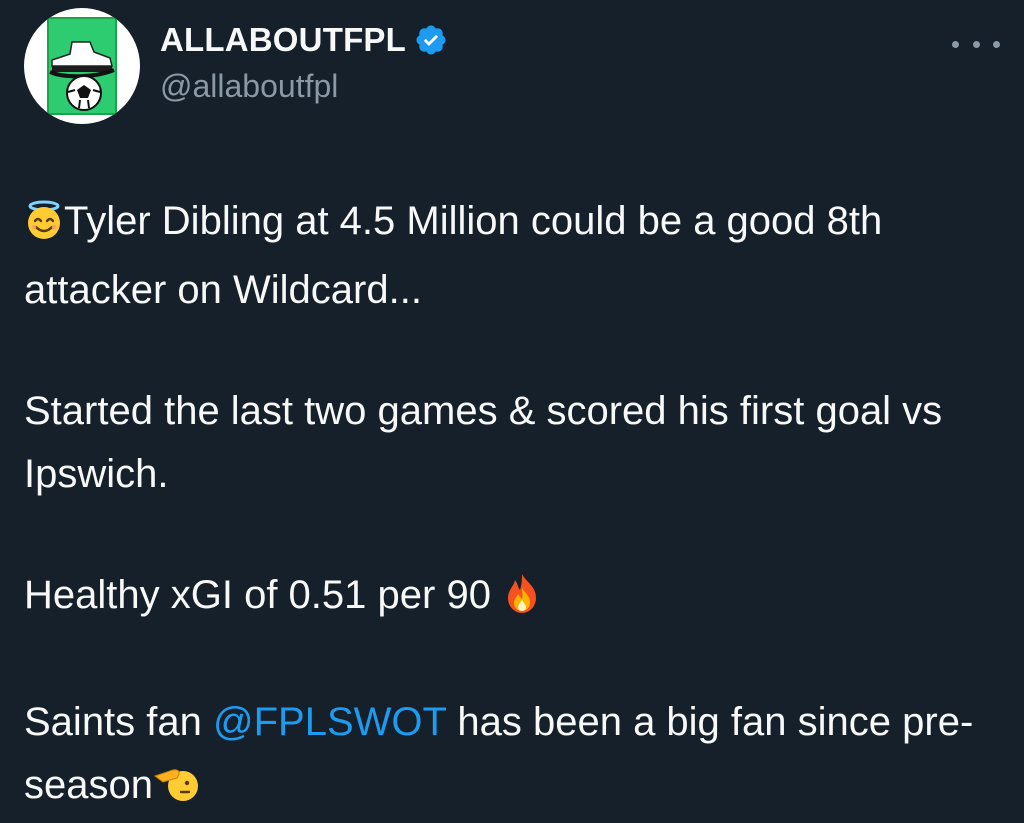 The image size is (1024, 823). I want to click on author-names: ALLABOUTFPL @allaboutfpl, so click(304, 61).